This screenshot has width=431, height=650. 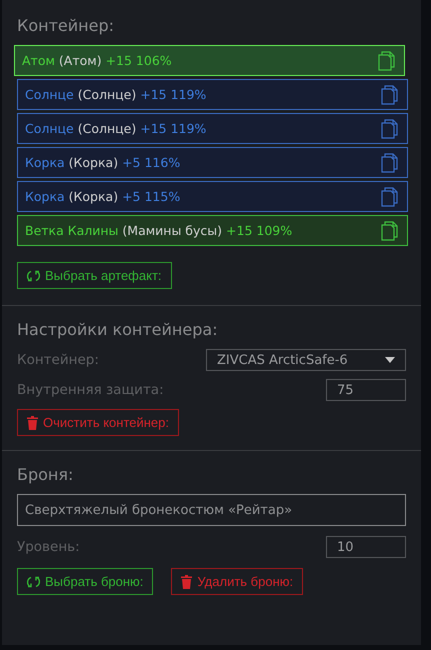 What do you see at coordinates (48, 547) in the screenshot?
I see `field-label: Уровень:` at bounding box center [48, 547].